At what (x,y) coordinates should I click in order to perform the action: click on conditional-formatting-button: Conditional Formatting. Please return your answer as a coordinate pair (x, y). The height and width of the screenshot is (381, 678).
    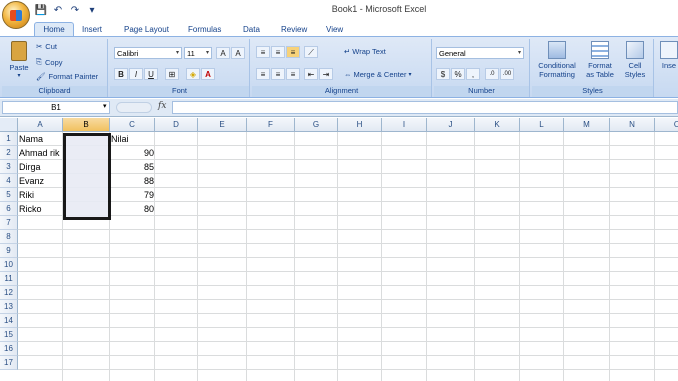
    Looking at the image, I should click on (557, 60).